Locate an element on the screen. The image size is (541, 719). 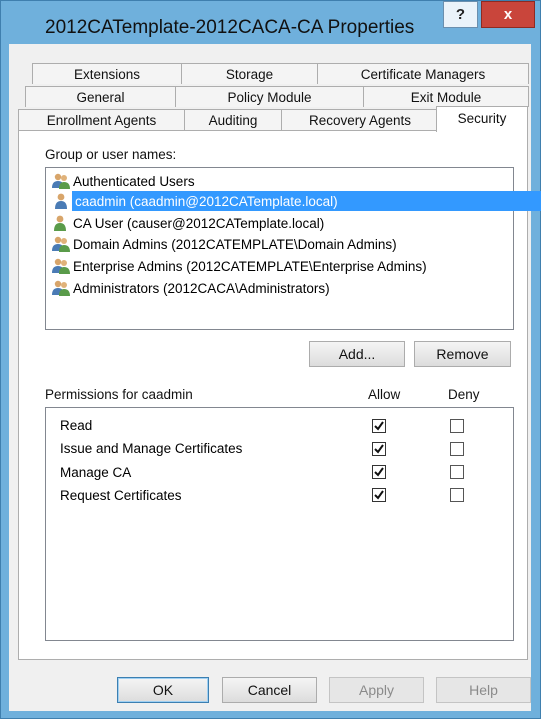
allow-column-header: Allow is located at coordinates (384, 394).